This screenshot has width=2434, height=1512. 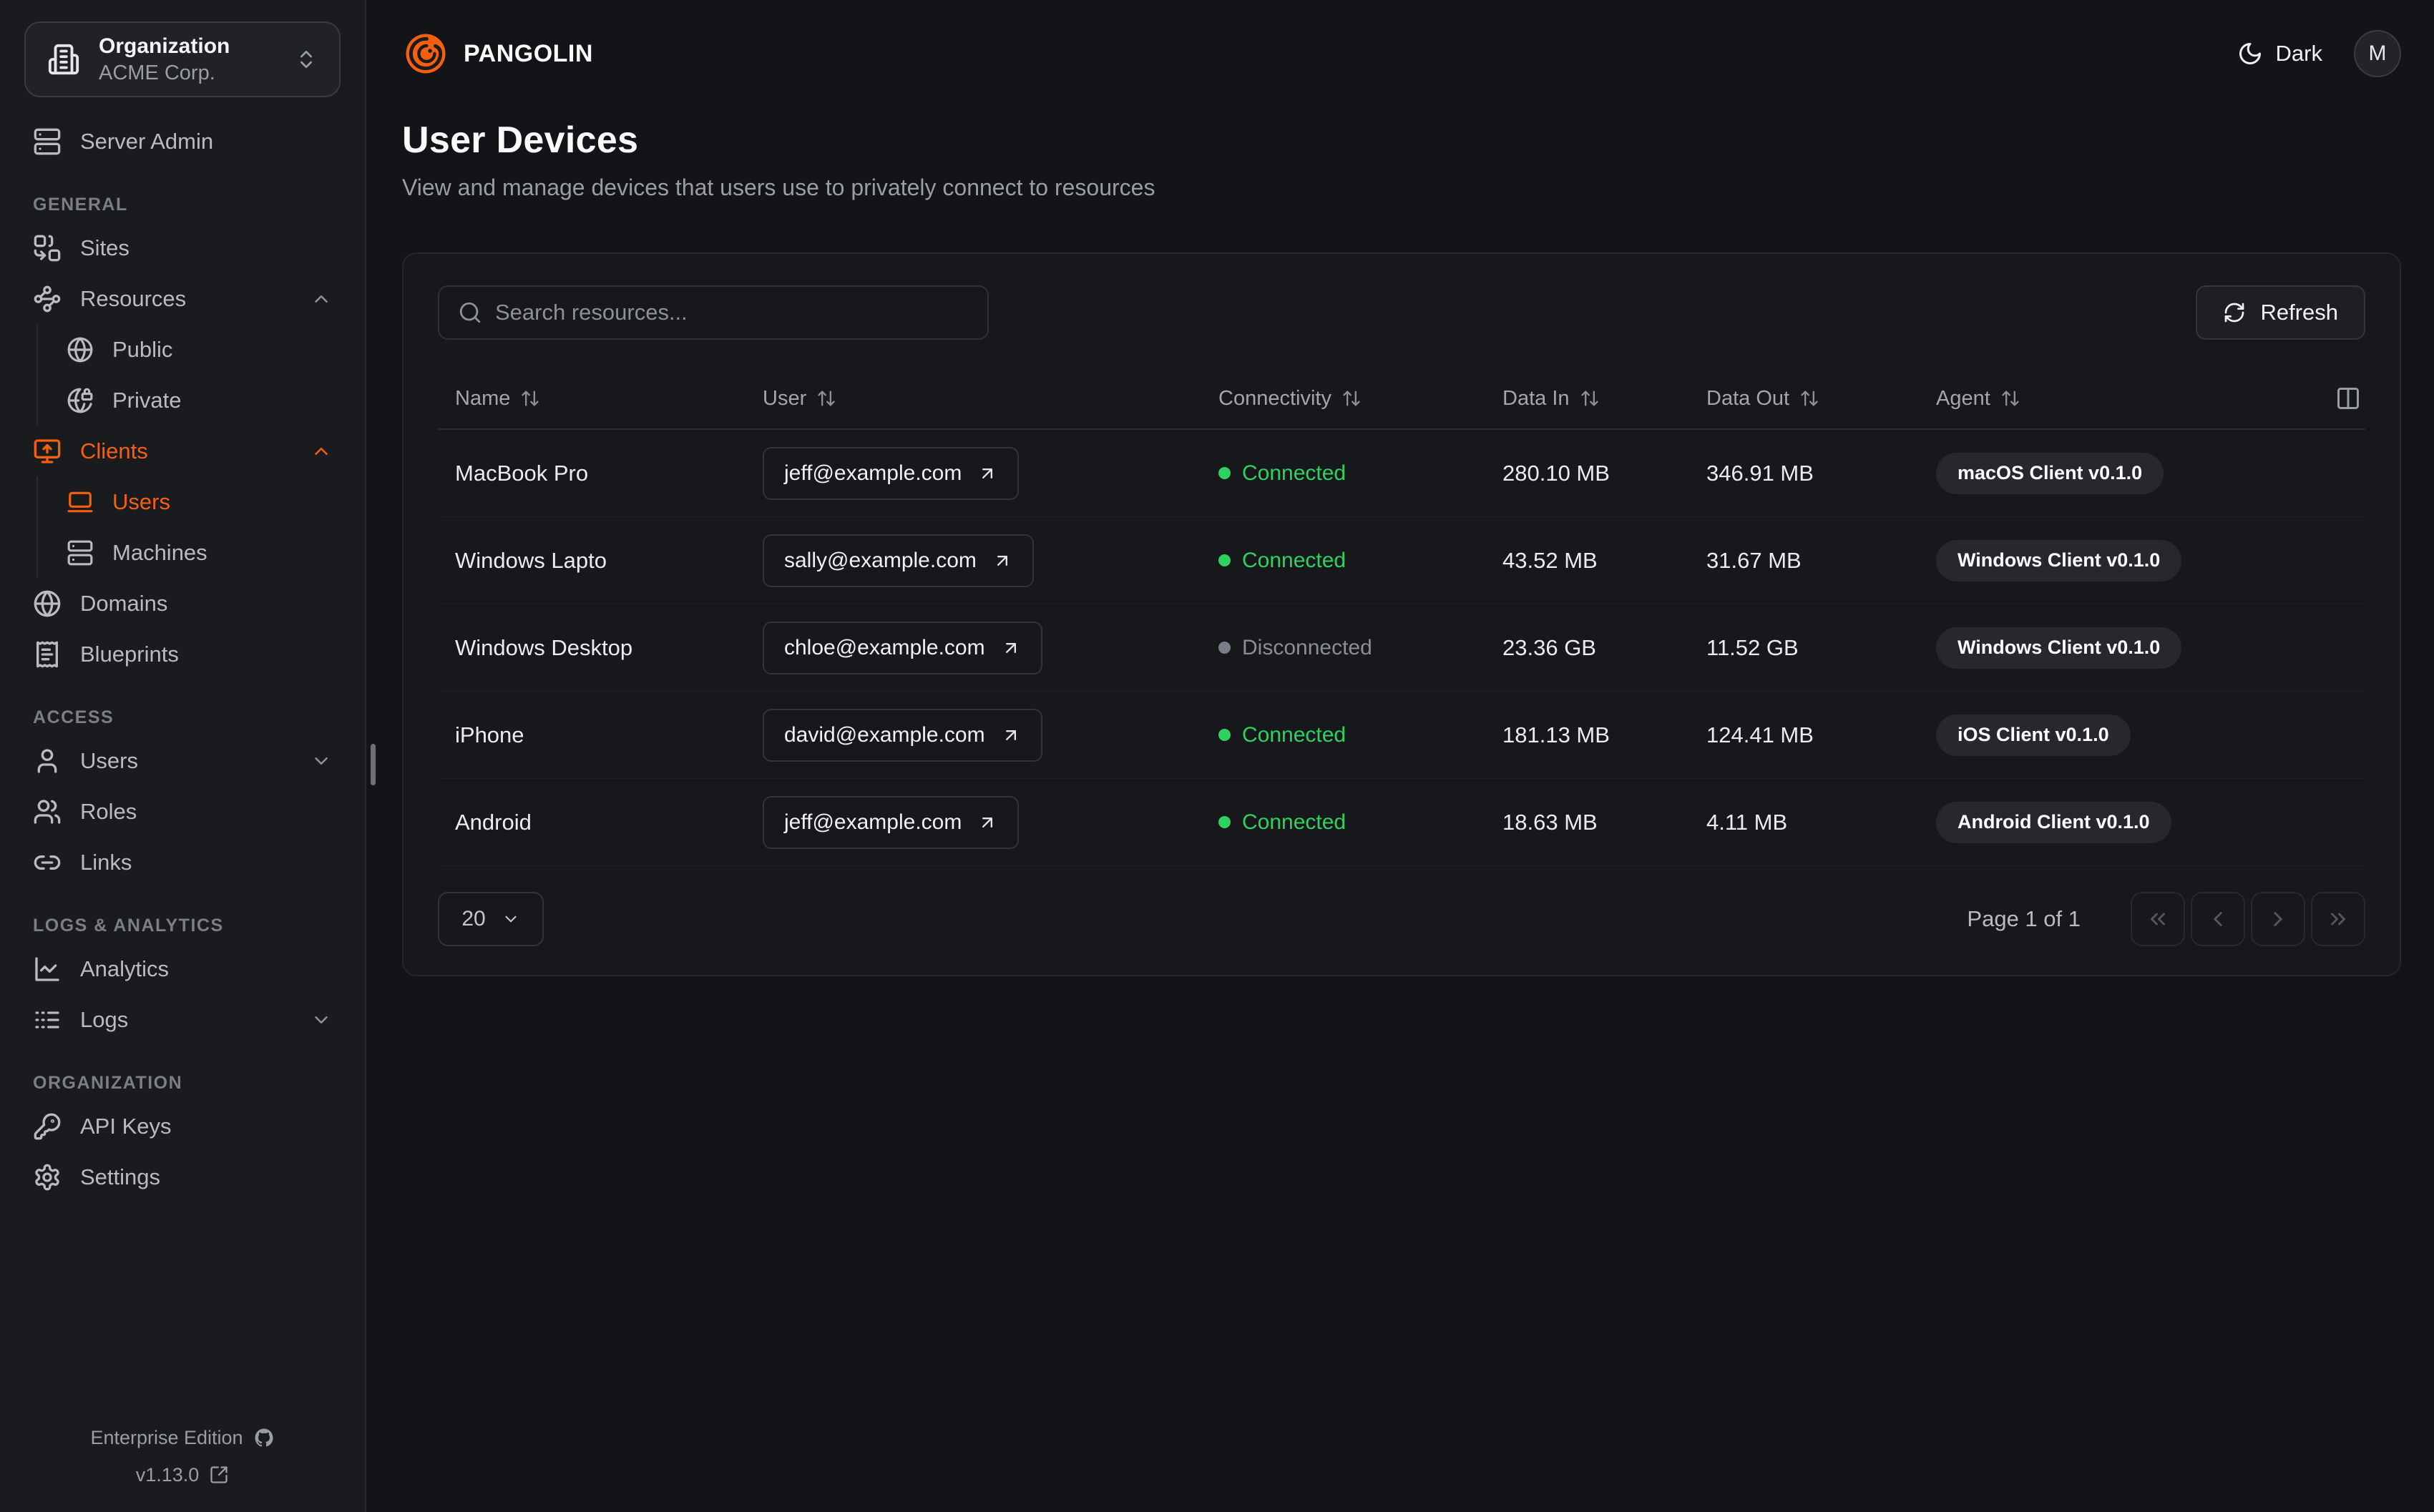 I want to click on sidebar-item-analytics: Analytics, so click(x=182, y=968).